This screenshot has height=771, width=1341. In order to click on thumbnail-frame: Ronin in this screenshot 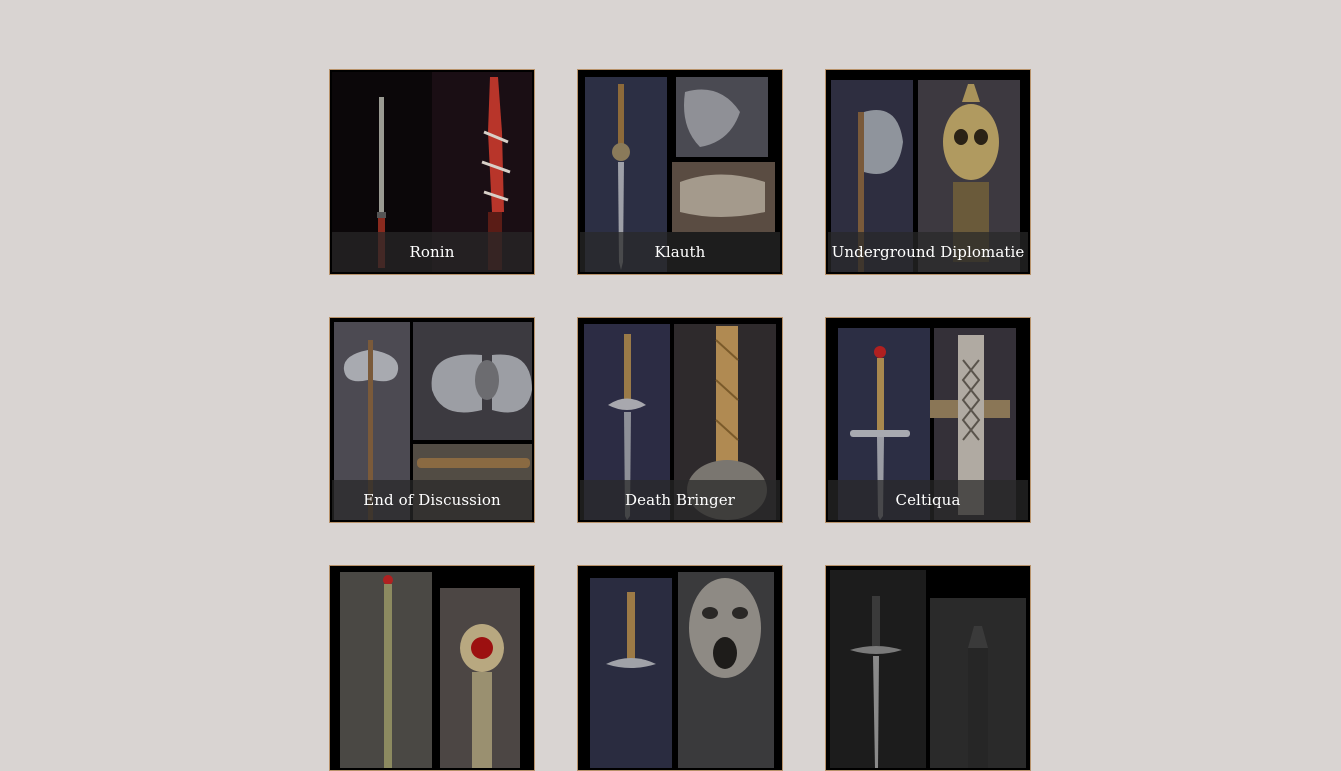, I will do `click(432, 172)`.